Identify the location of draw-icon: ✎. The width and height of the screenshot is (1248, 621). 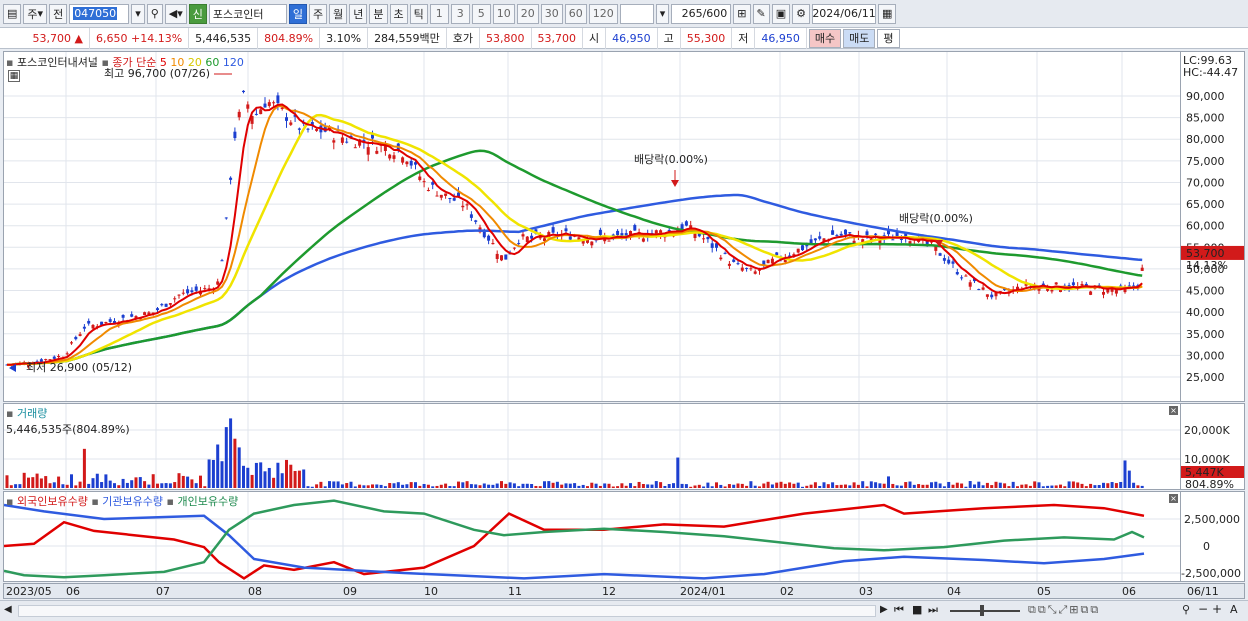
(761, 13).